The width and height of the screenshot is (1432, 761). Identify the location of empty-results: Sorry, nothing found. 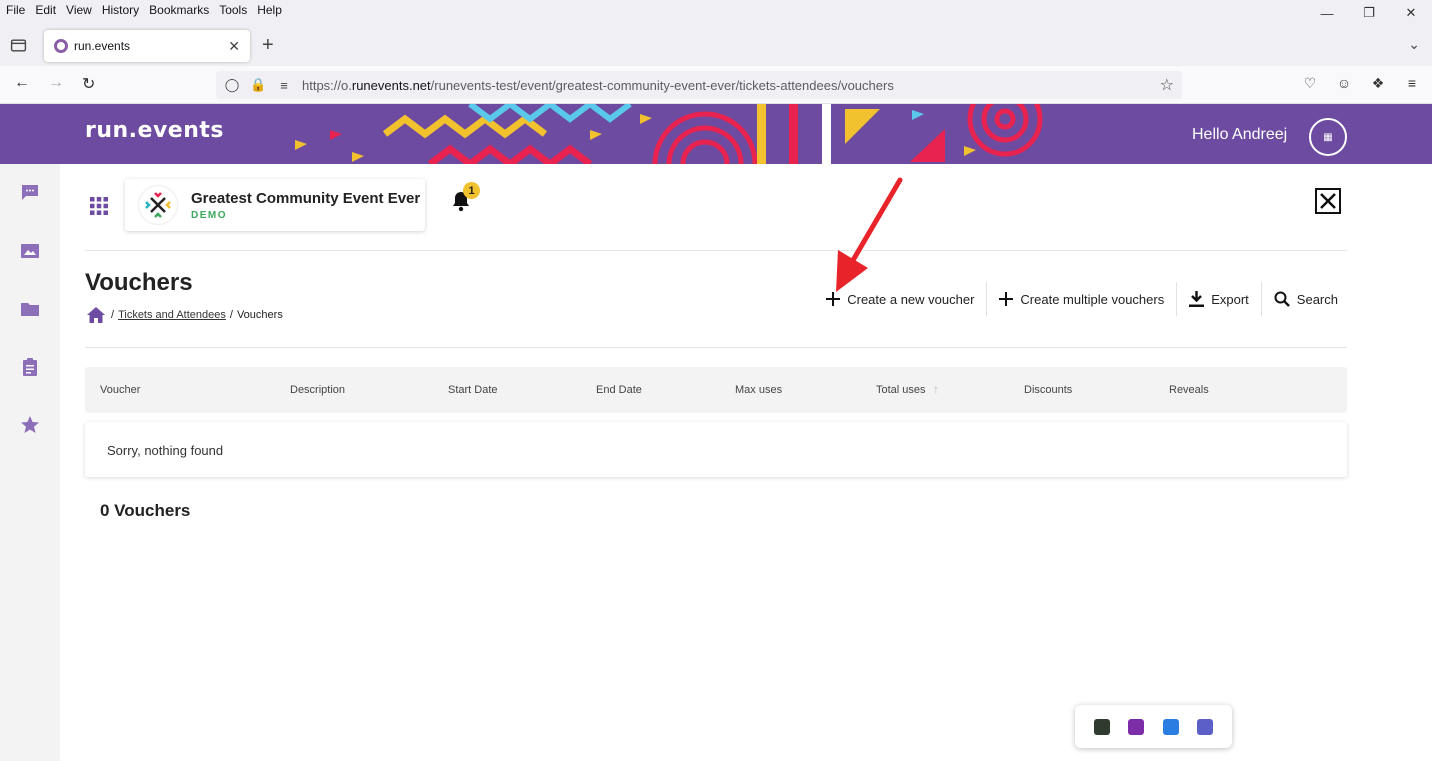
(716, 449).